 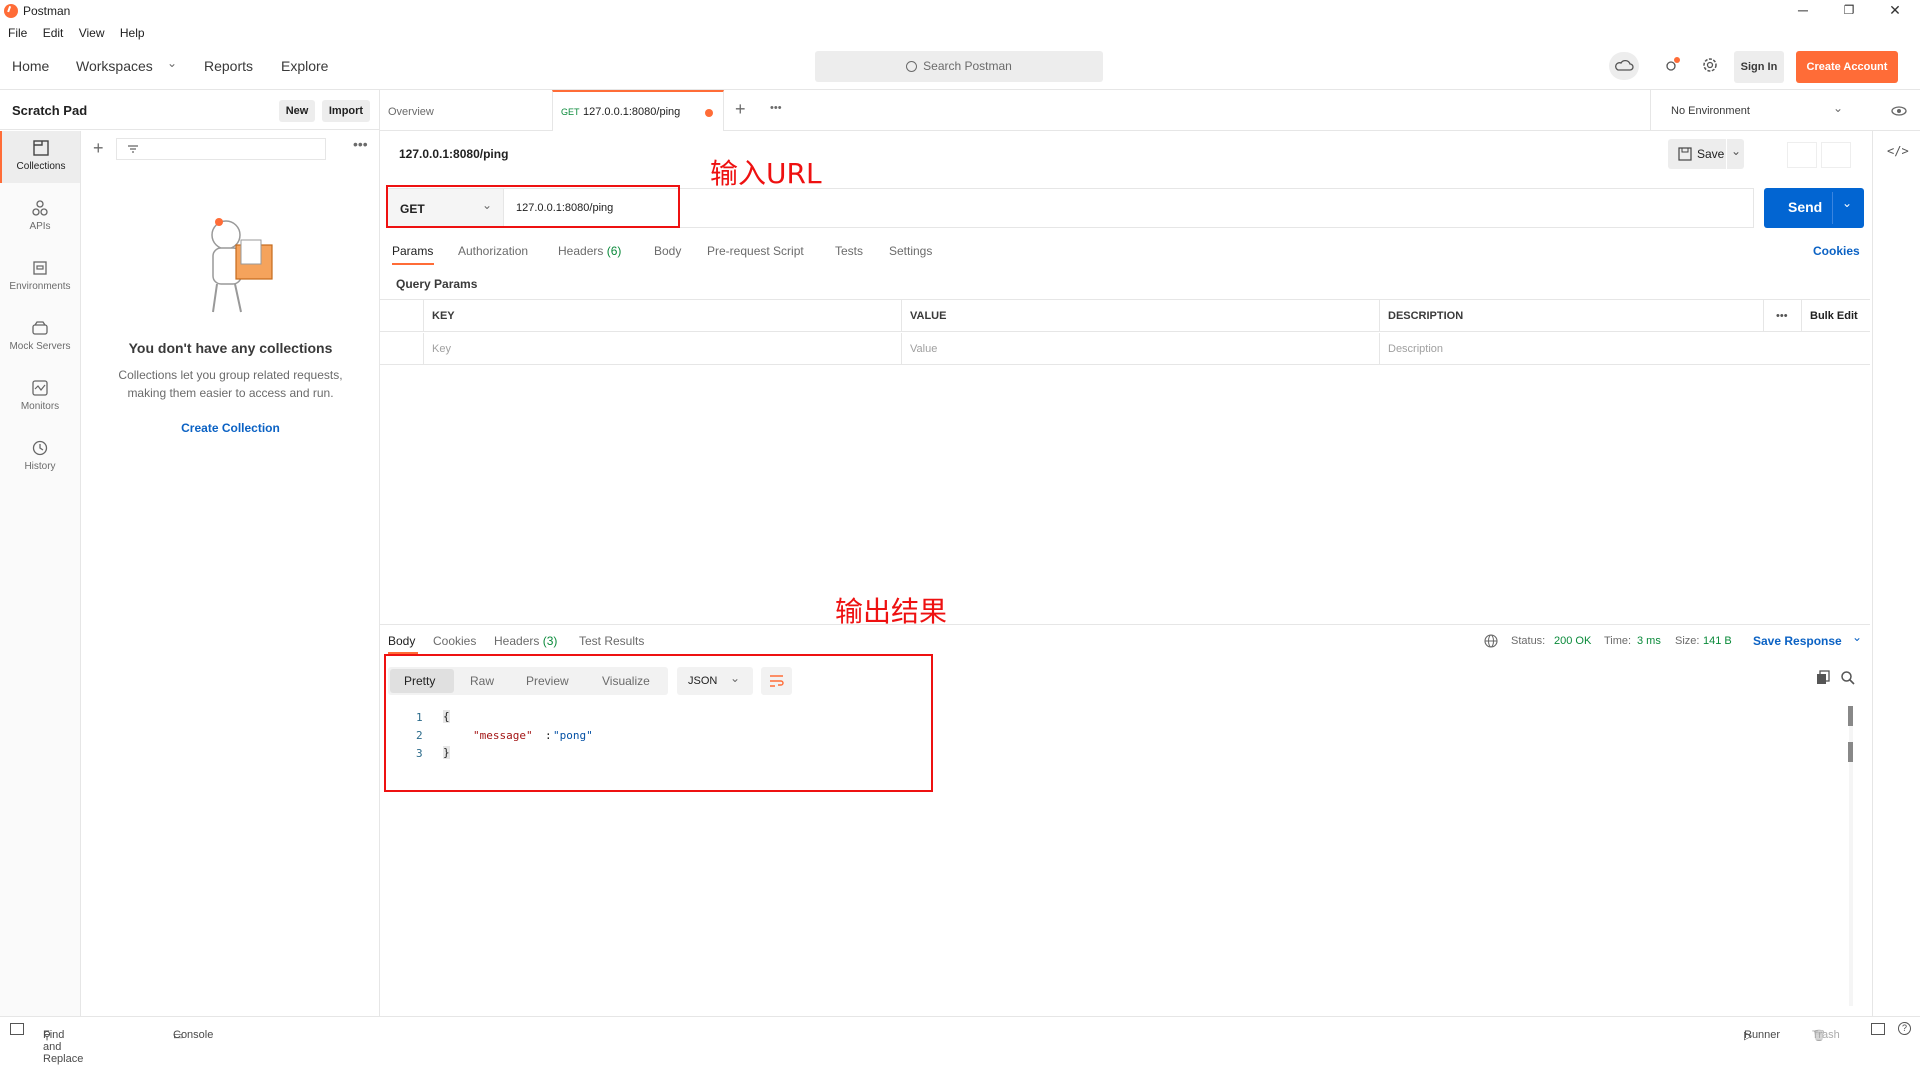 What do you see at coordinates (589, 251) in the screenshot?
I see `tab-headers: Headers (6)` at bounding box center [589, 251].